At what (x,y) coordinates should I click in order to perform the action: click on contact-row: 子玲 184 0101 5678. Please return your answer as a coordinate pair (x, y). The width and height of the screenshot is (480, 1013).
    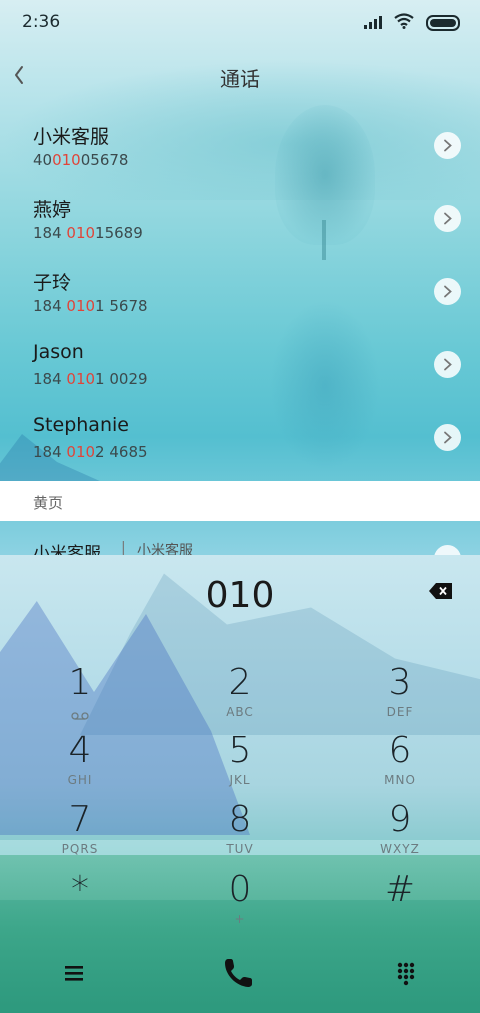
    Looking at the image, I should click on (240, 290).